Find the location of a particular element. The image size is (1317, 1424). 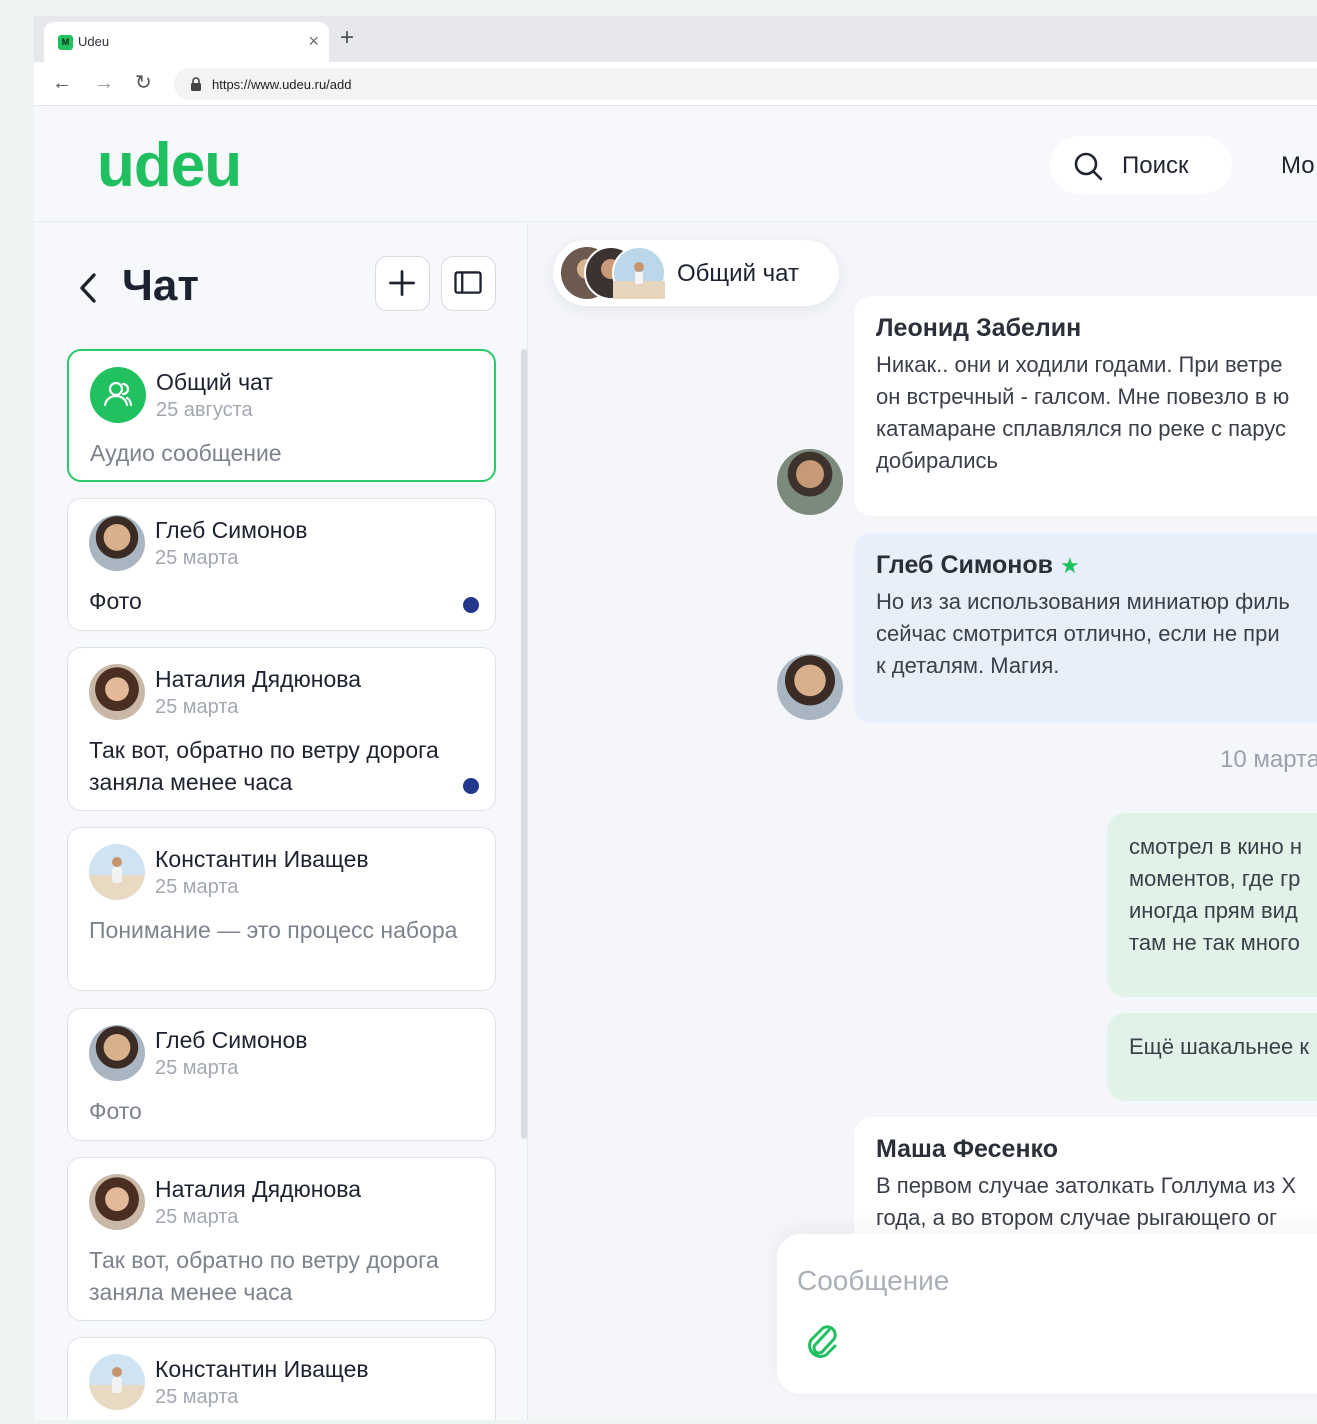

chat-list-item: Общий чат 25 августа Аудио сообщение is located at coordinates (281, 415).